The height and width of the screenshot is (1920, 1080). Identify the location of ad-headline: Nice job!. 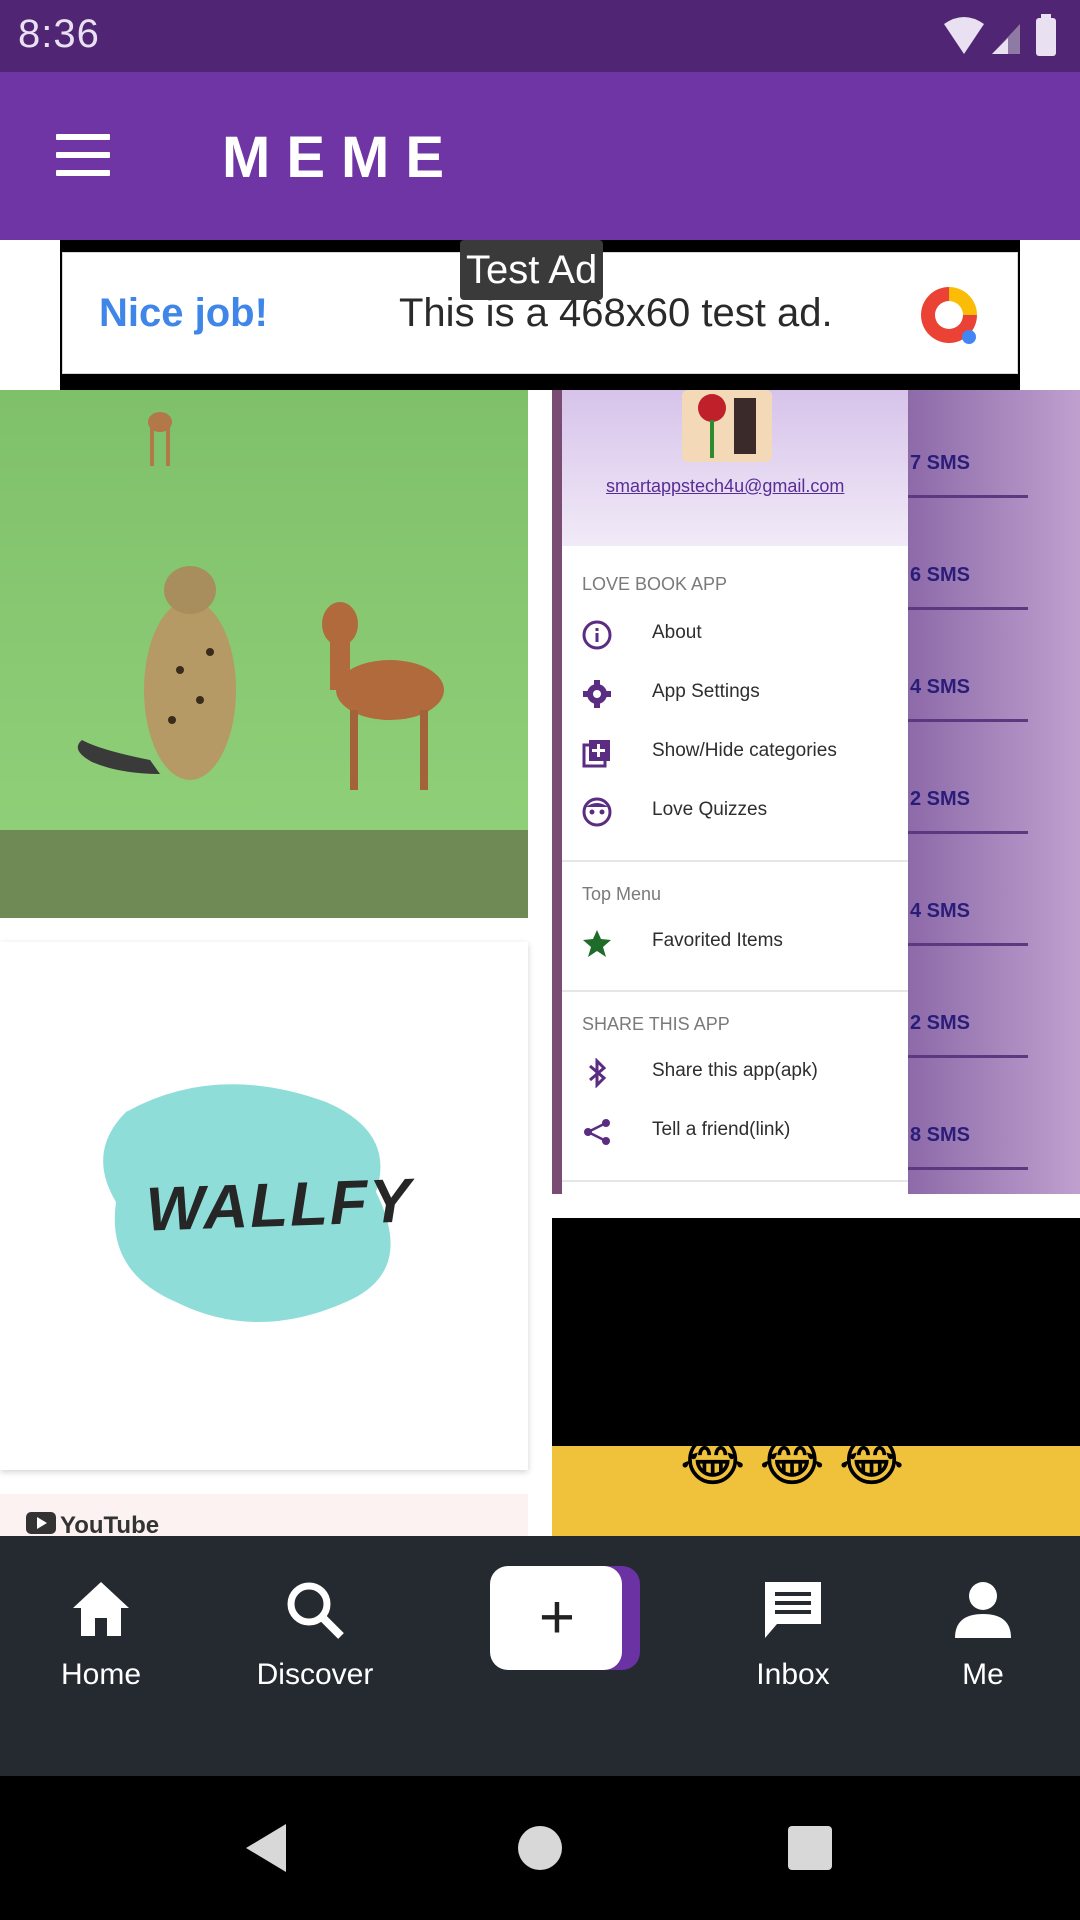
(183, 313).